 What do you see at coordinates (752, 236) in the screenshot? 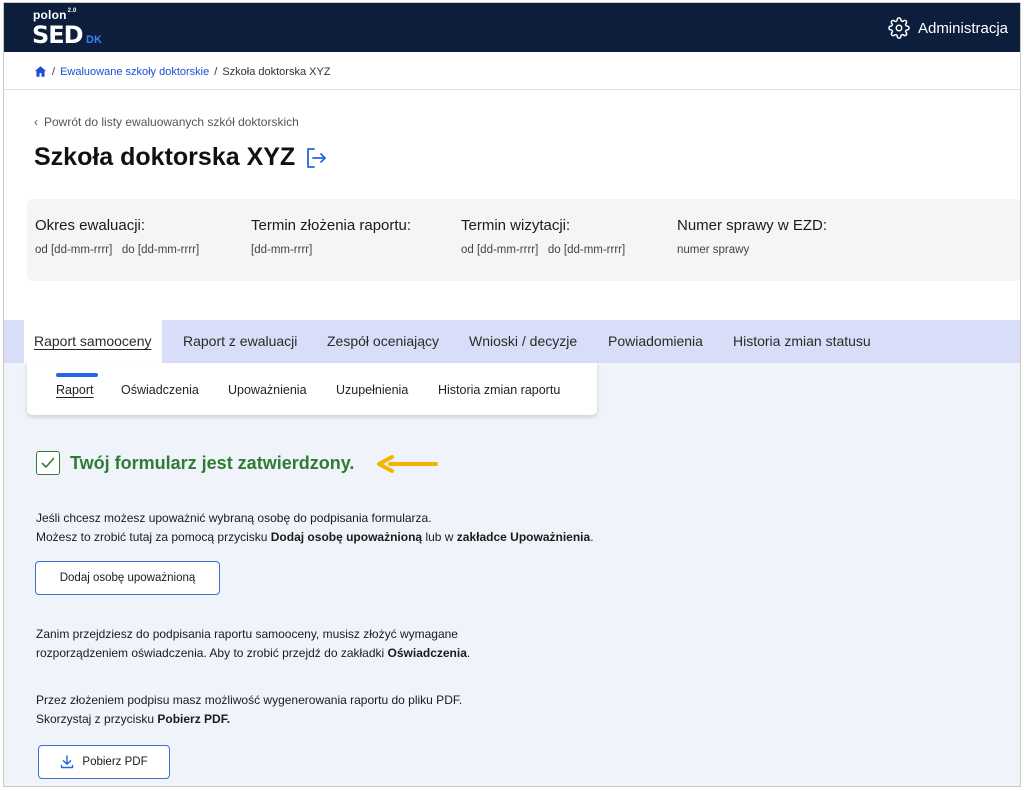
I see `info-case-number: Numer sprawy w EZD: numer sprawy` at bounding box center [752, 236].